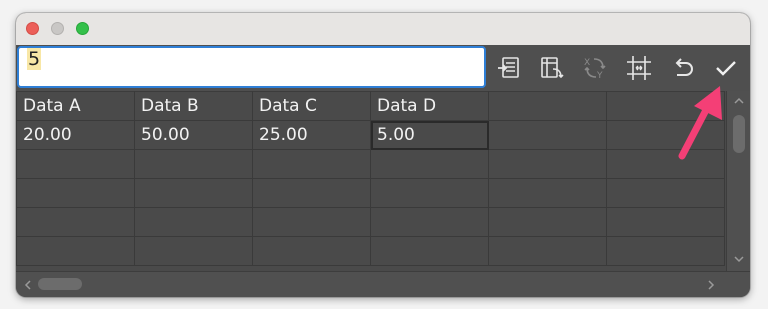  What do you see at coordinates (595, 68) in the screenshot?
I see `swap-xy-icon: X Y` at bounding box center [595, 68].